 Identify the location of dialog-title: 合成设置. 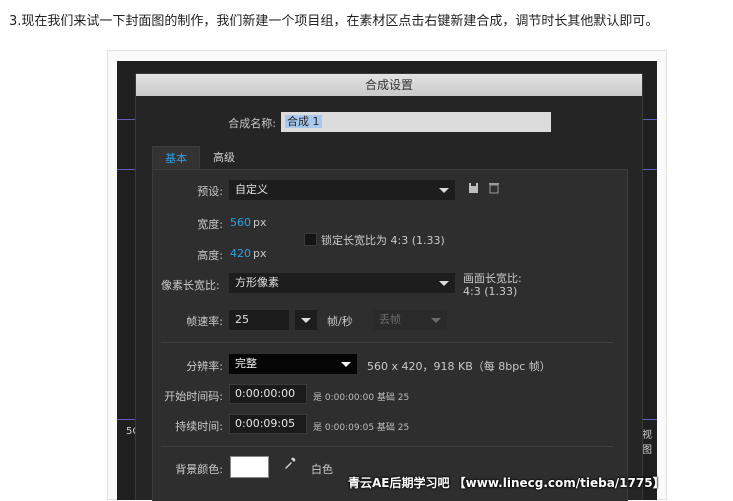
(389, 85).